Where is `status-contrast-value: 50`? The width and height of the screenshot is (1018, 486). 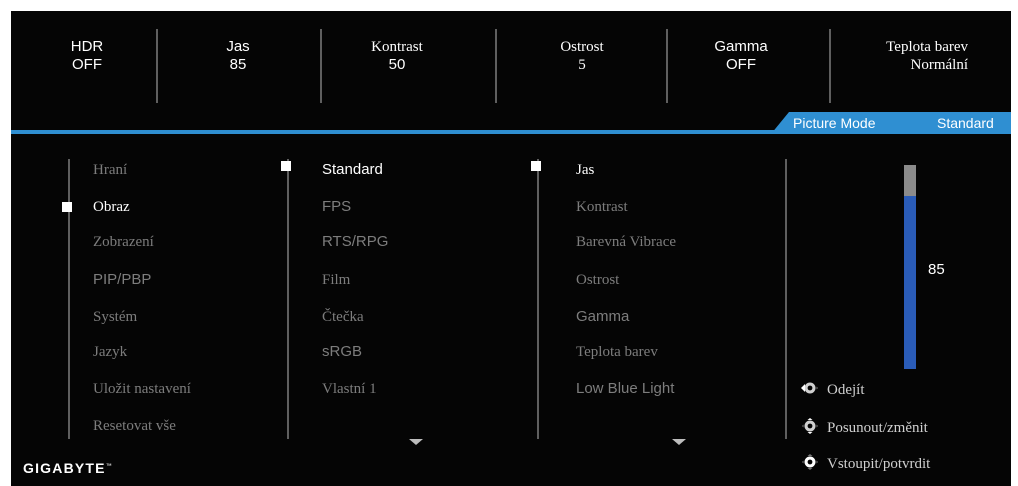 status-contrast-value: 50 is located at coordinates (397, 64).